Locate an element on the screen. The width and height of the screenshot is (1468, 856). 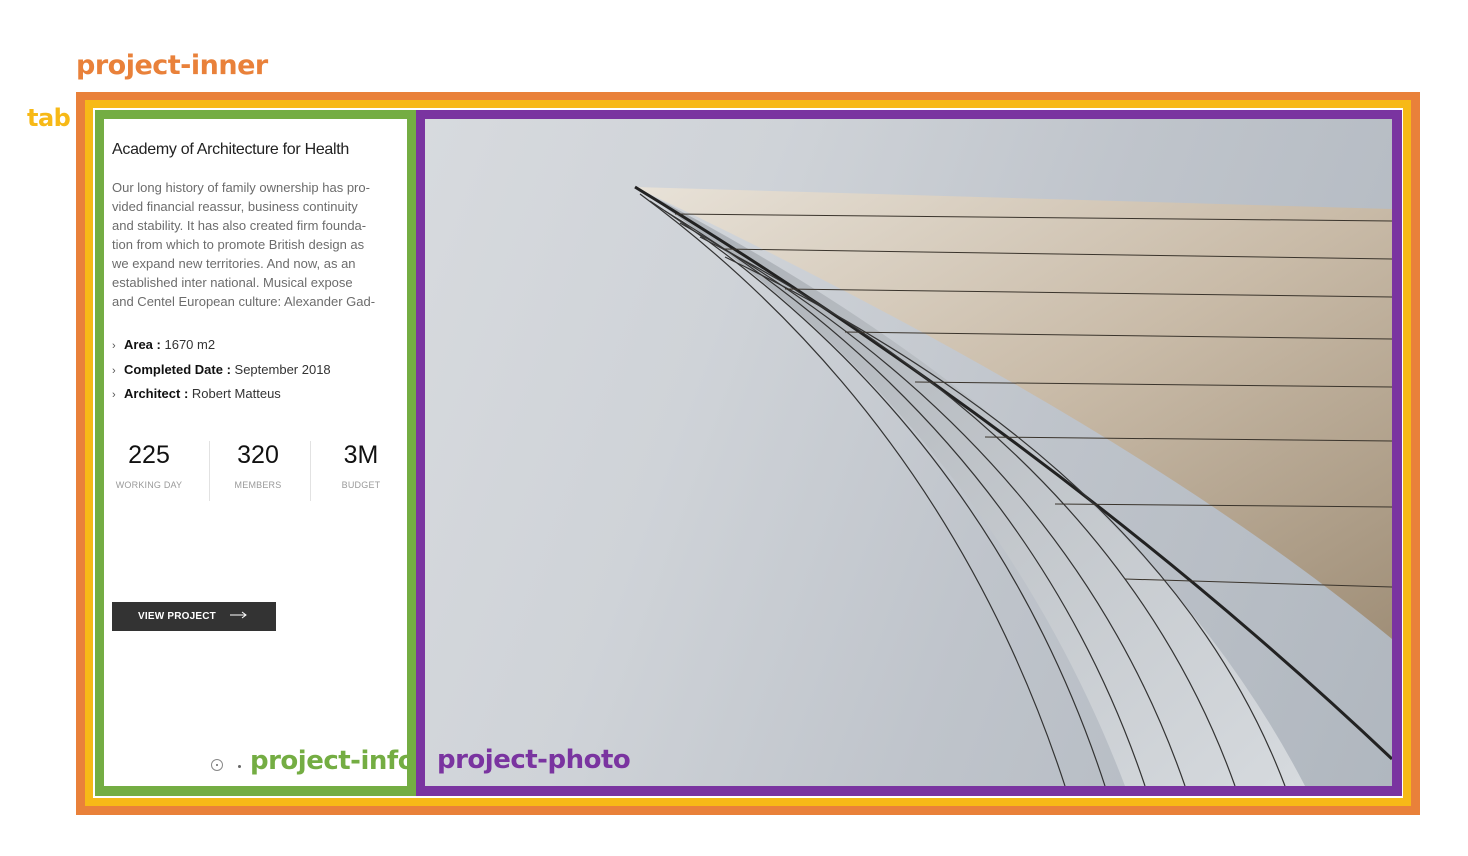
spec-architect: › Architect : Robert Matteus is located at coordinates (196, 393).